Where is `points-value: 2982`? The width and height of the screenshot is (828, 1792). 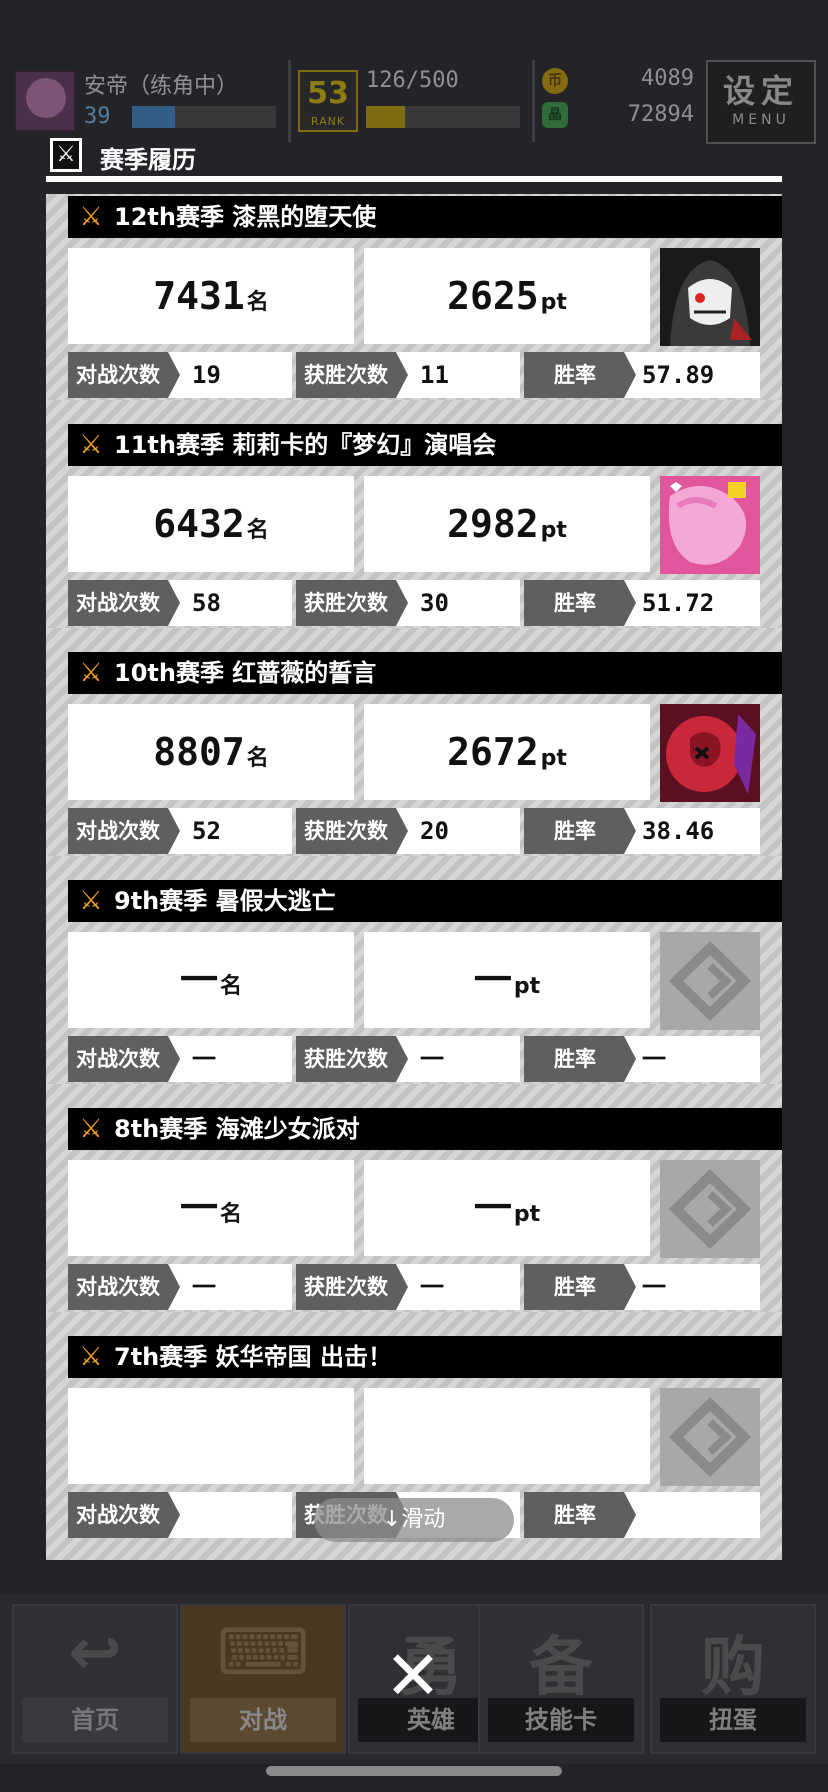 points-value: 2982 is located at coordinates (493, 524).